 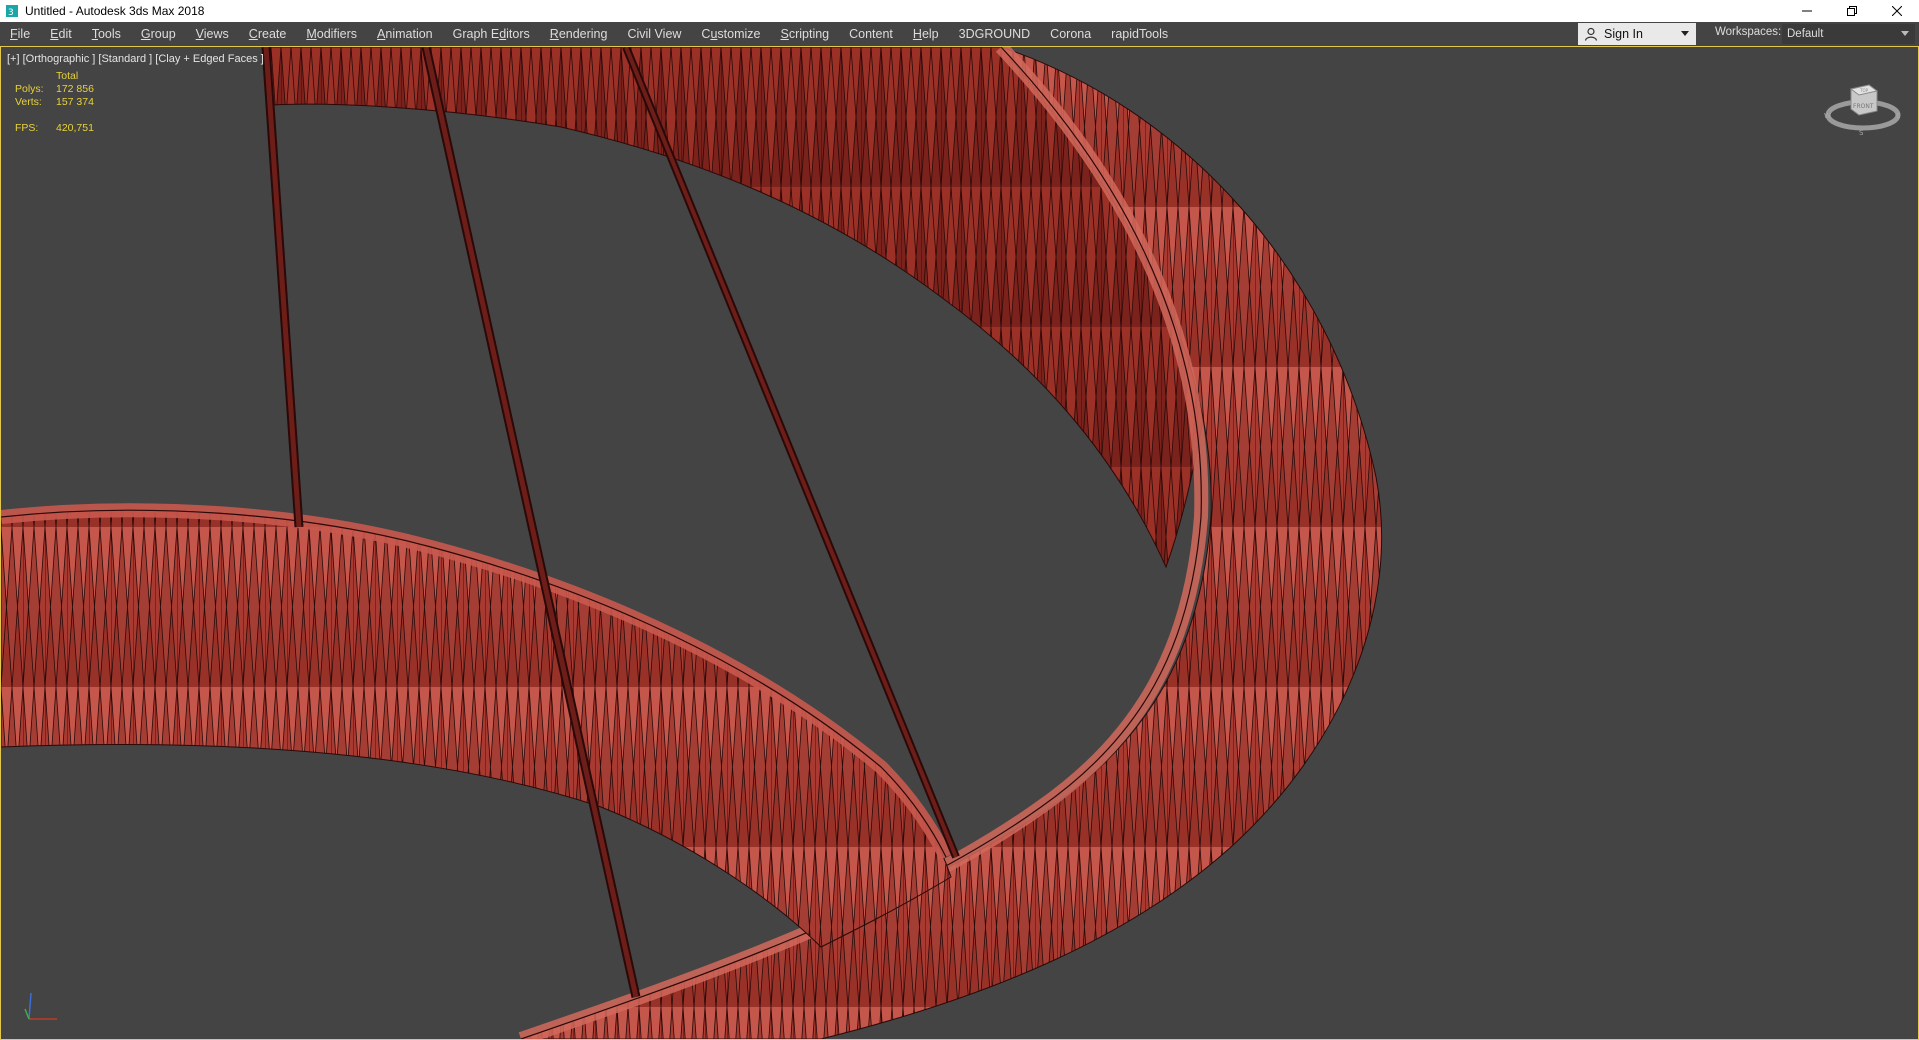 I want to click on minimize-icon, so click(x=1806, y=11).